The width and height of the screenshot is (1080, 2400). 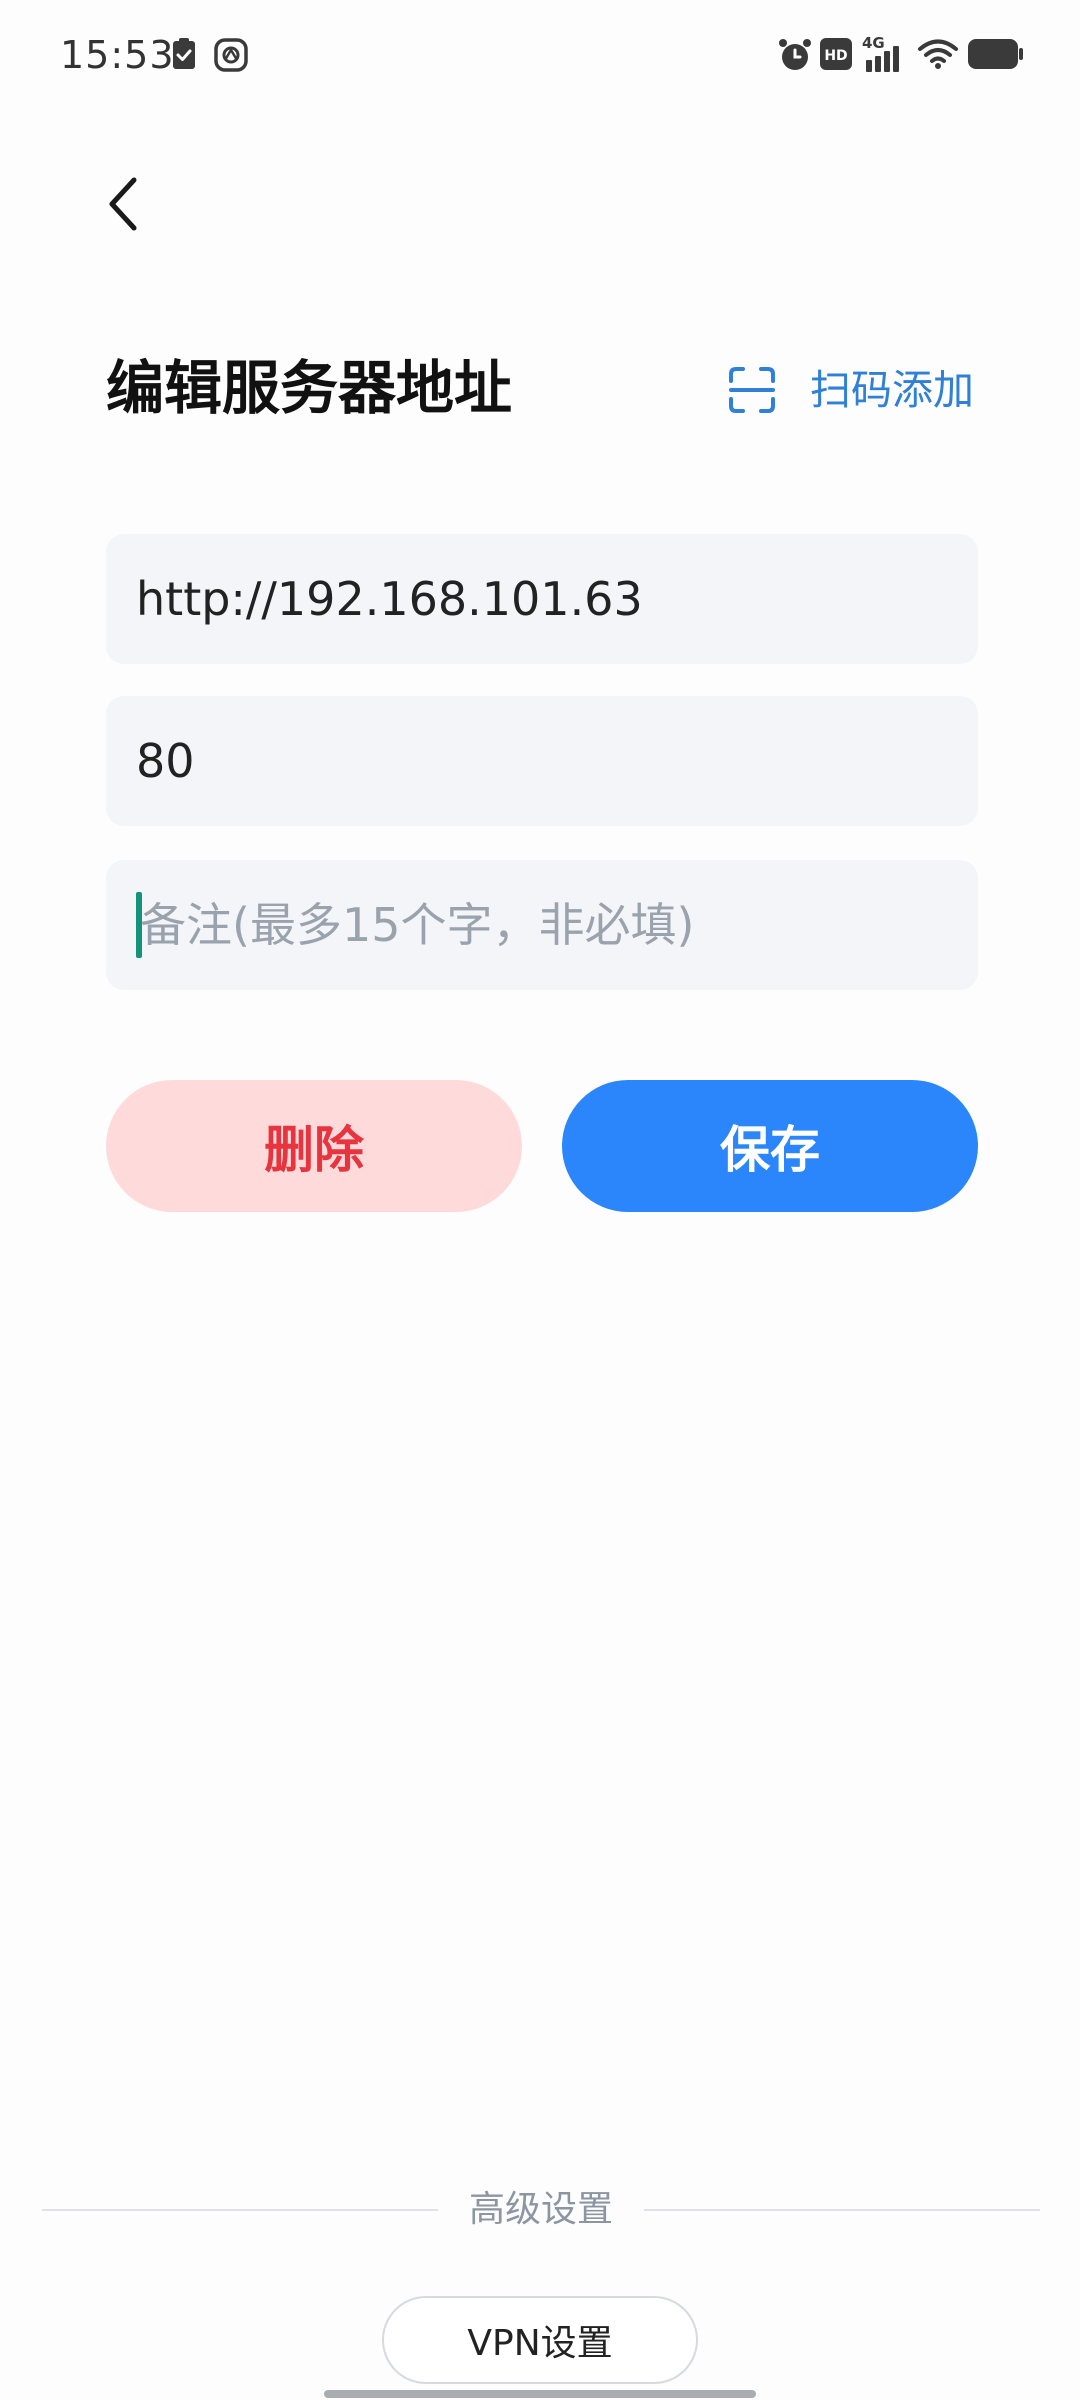 I want to click on advanced-settings-label: 高级设置, so click(x=540, y=2209).